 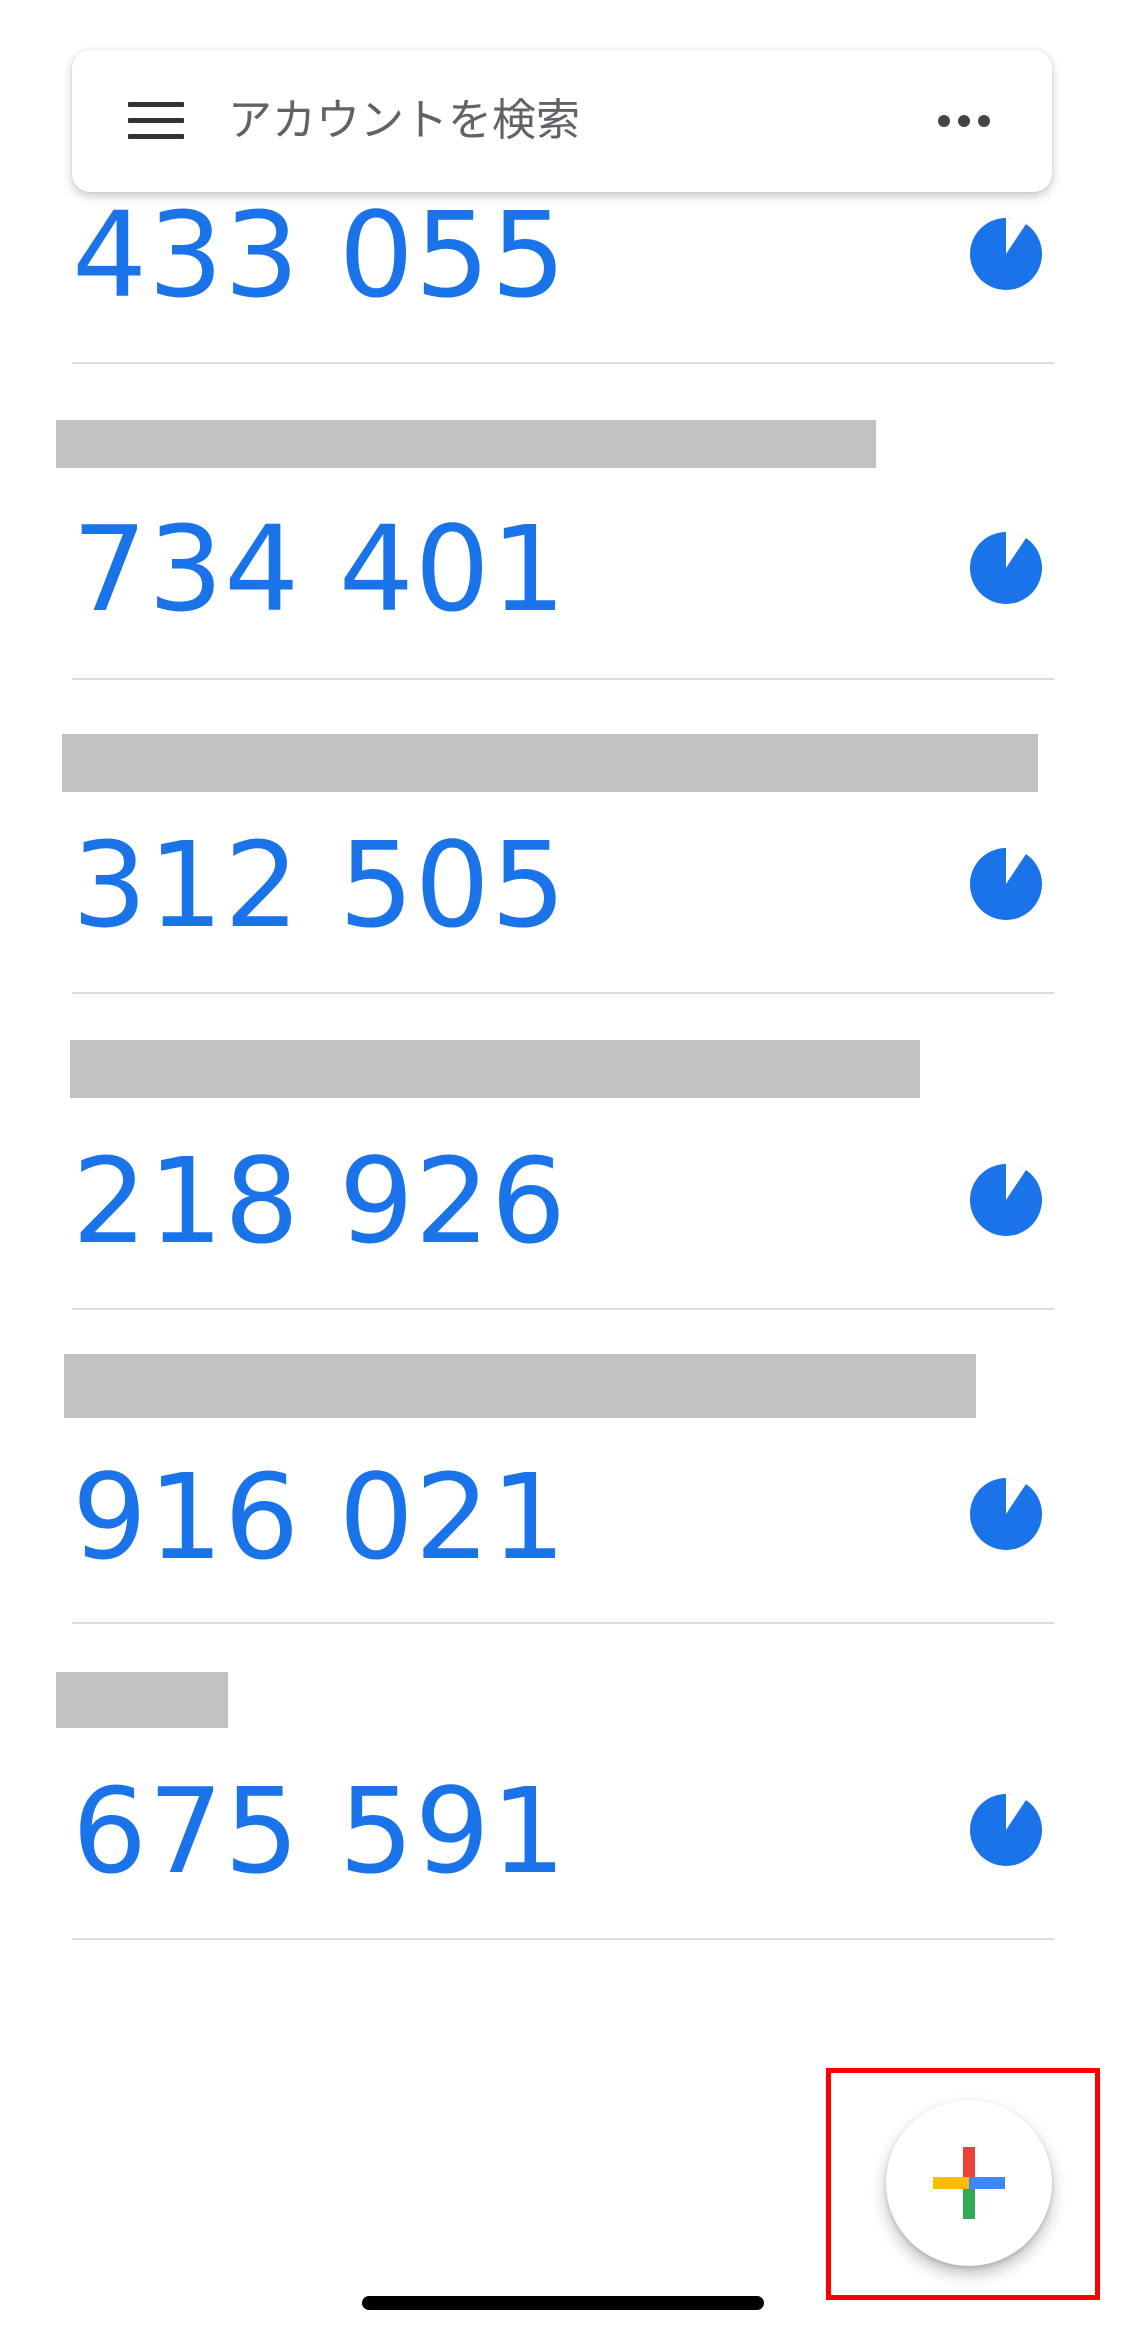 I want to click on otp-code: 312 505, so click(x=319, y=885).